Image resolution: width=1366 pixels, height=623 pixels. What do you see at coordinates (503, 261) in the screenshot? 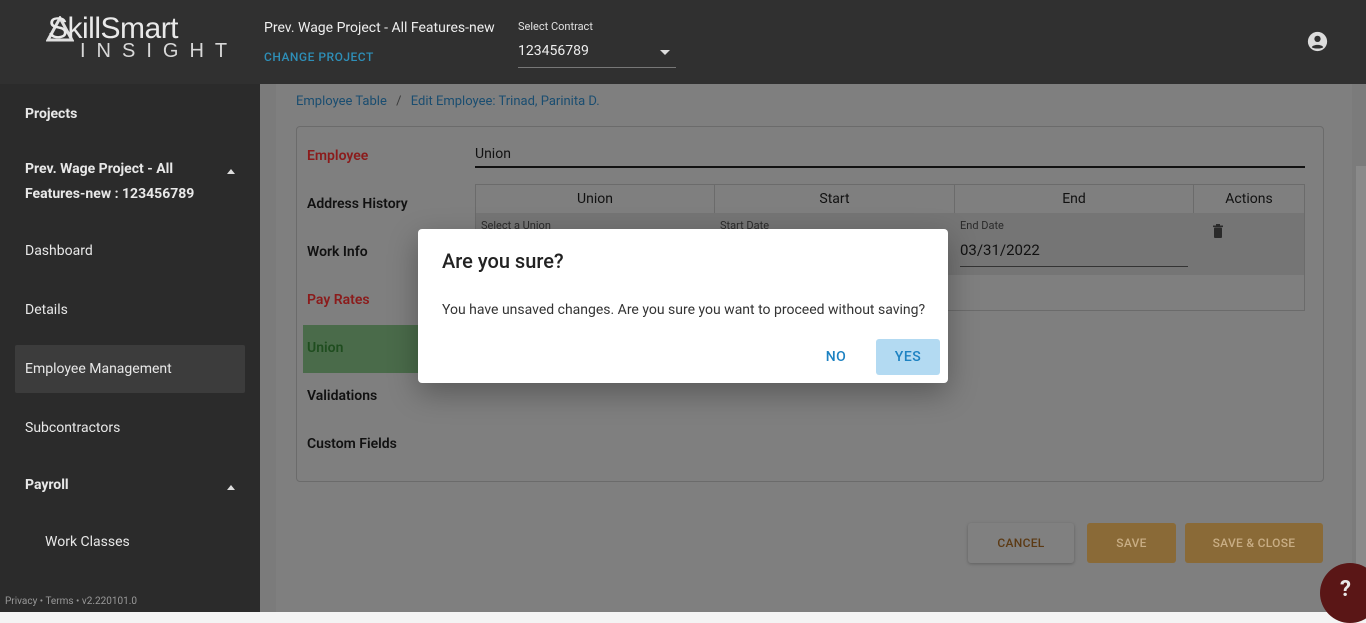
I see `dialog-title: Are you sure?` at bounding box center [503, 261].